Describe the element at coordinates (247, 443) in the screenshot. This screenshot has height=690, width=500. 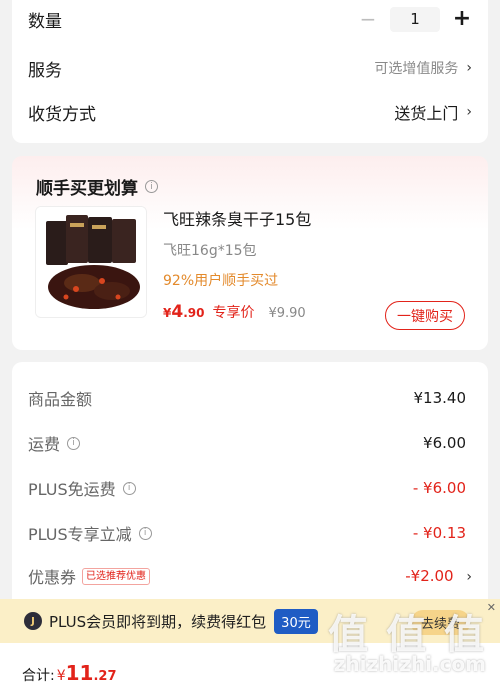
I see `freight-row: 运费 i ¥6.00` at that location.